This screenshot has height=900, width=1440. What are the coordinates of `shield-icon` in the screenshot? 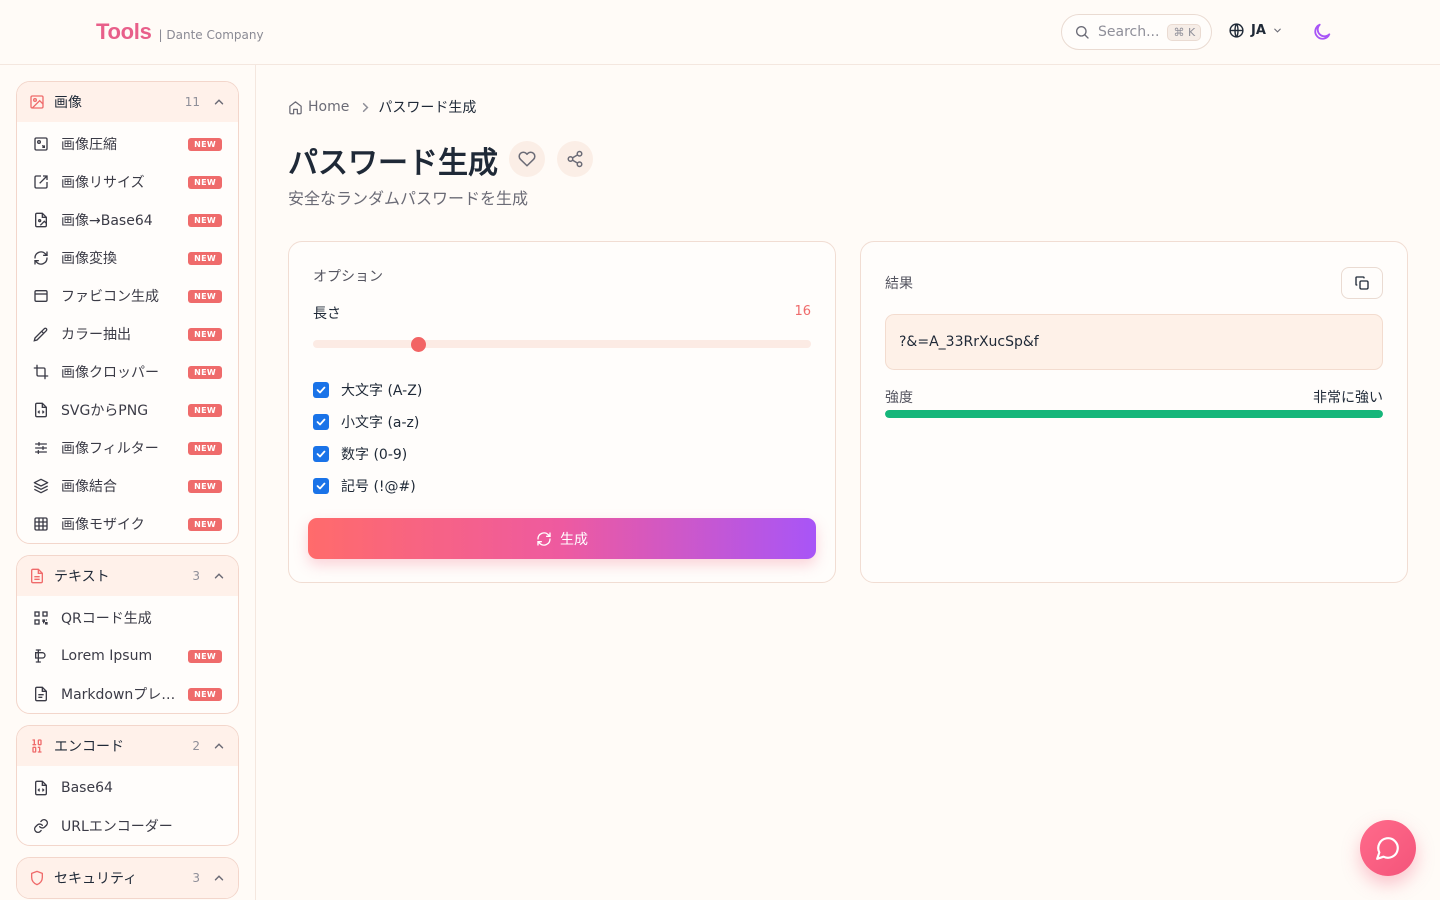 It's located at (37, 878).